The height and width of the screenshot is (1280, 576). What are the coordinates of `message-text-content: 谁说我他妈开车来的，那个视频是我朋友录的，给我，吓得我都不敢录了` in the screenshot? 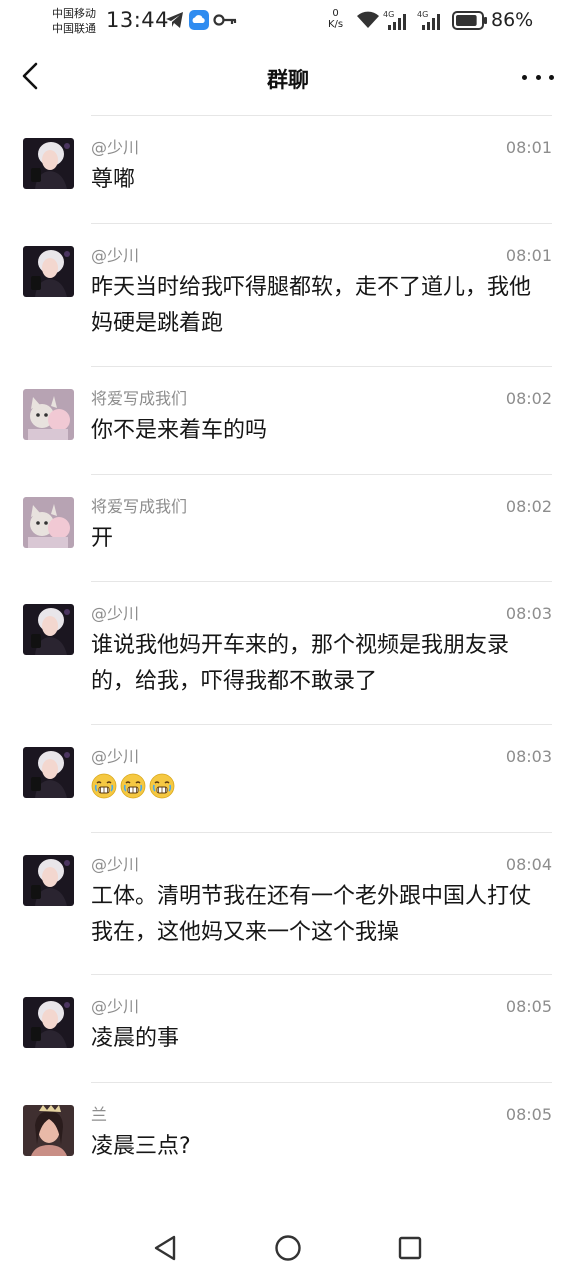 It's located at (300, 663).